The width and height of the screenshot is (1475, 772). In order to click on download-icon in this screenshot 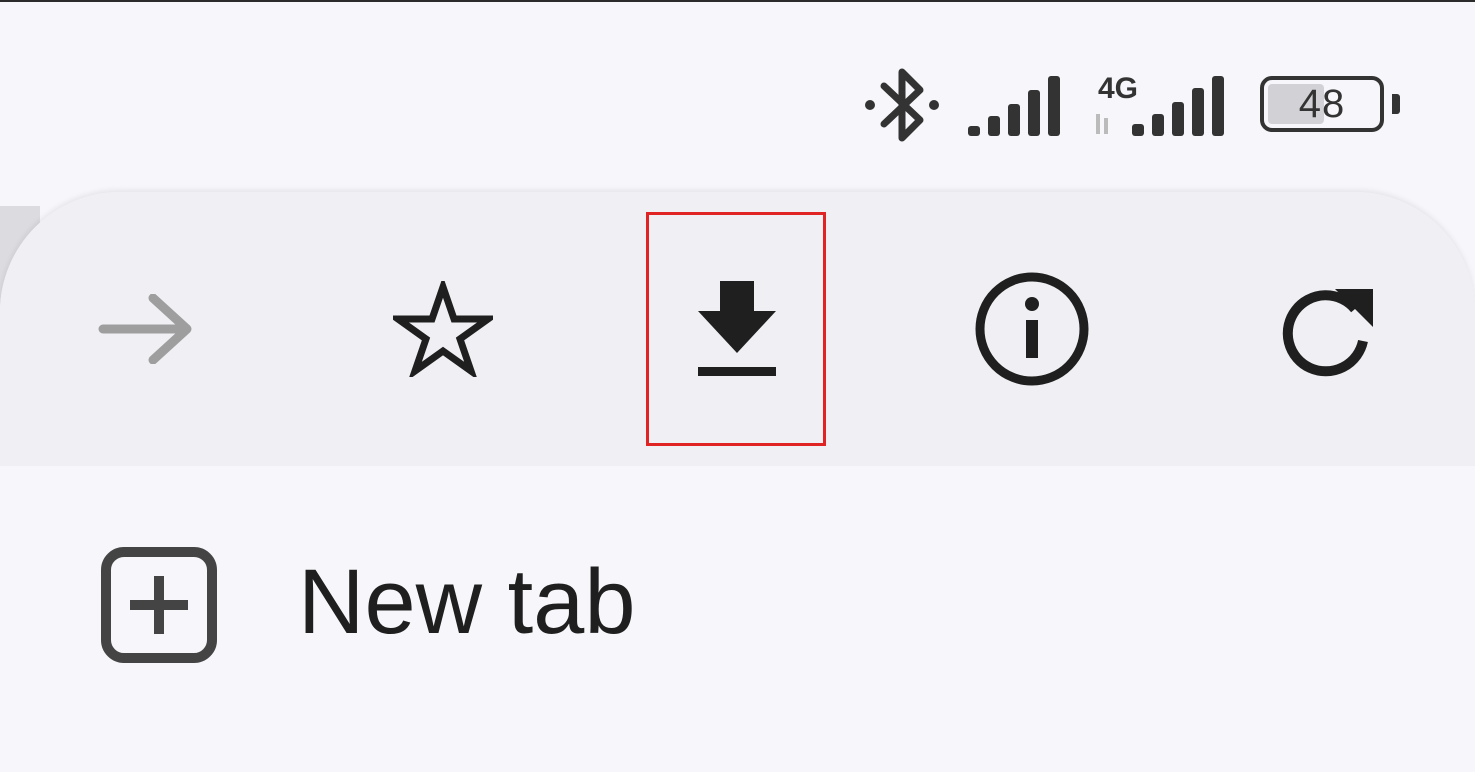, I will do `click(737, 328)`.